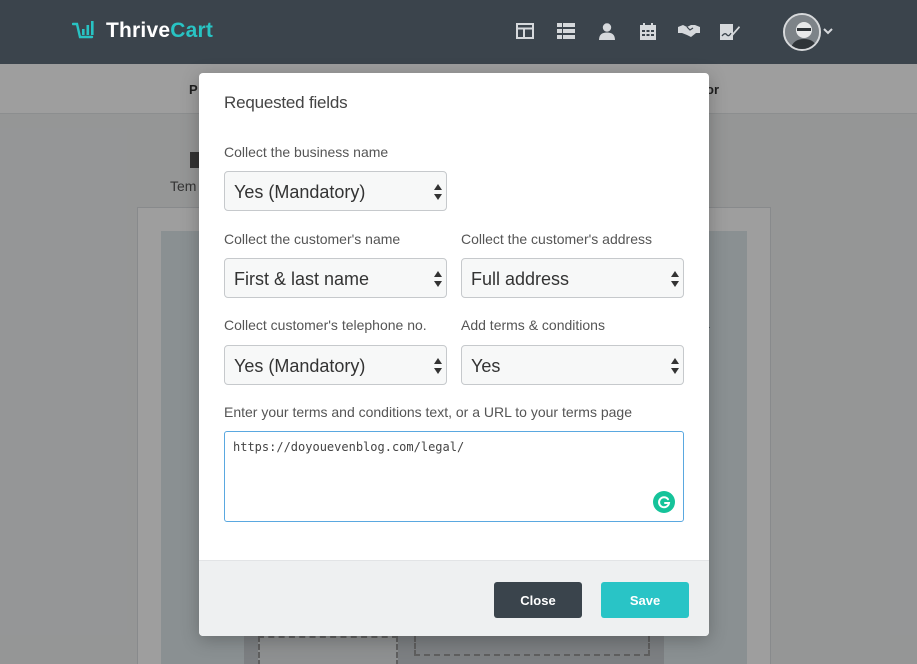 Image resolution: width=917 pixels, height=664 pixels. What do you see at coordinates (538, 600) in the screenshot?
I see `close-button: Close` at bounding box center [538, 600].